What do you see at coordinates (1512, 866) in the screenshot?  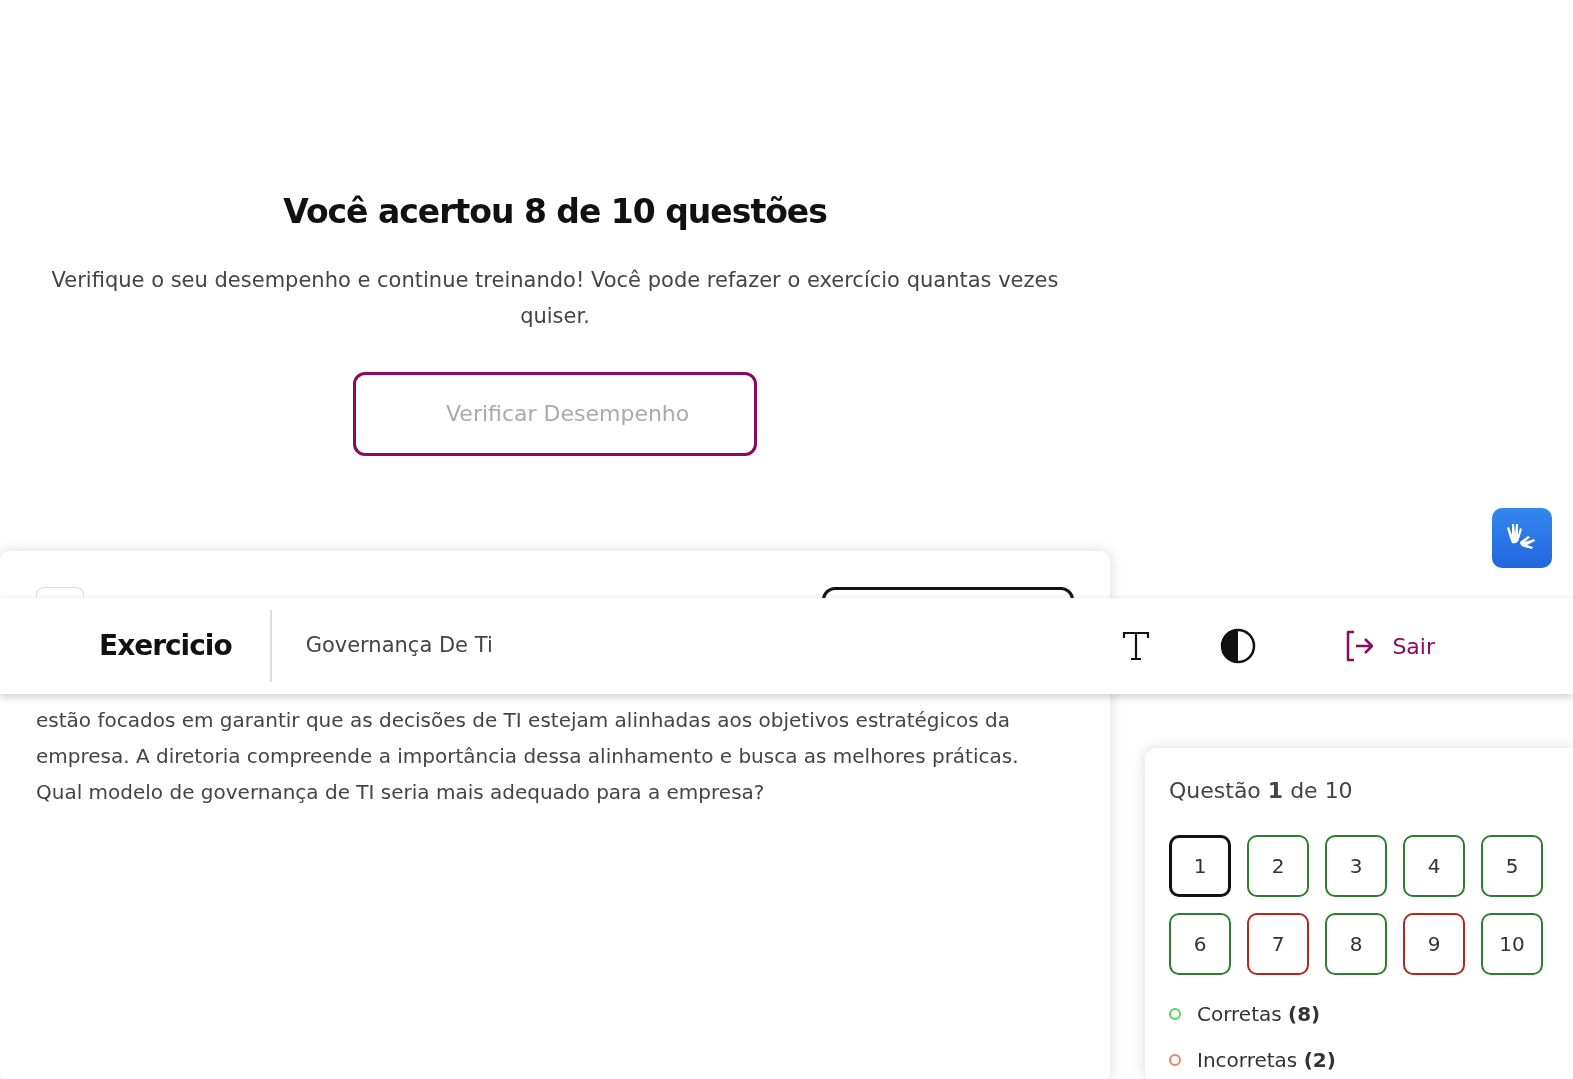 I see `question-number-button: 5` at bounding box center [1512, 866].